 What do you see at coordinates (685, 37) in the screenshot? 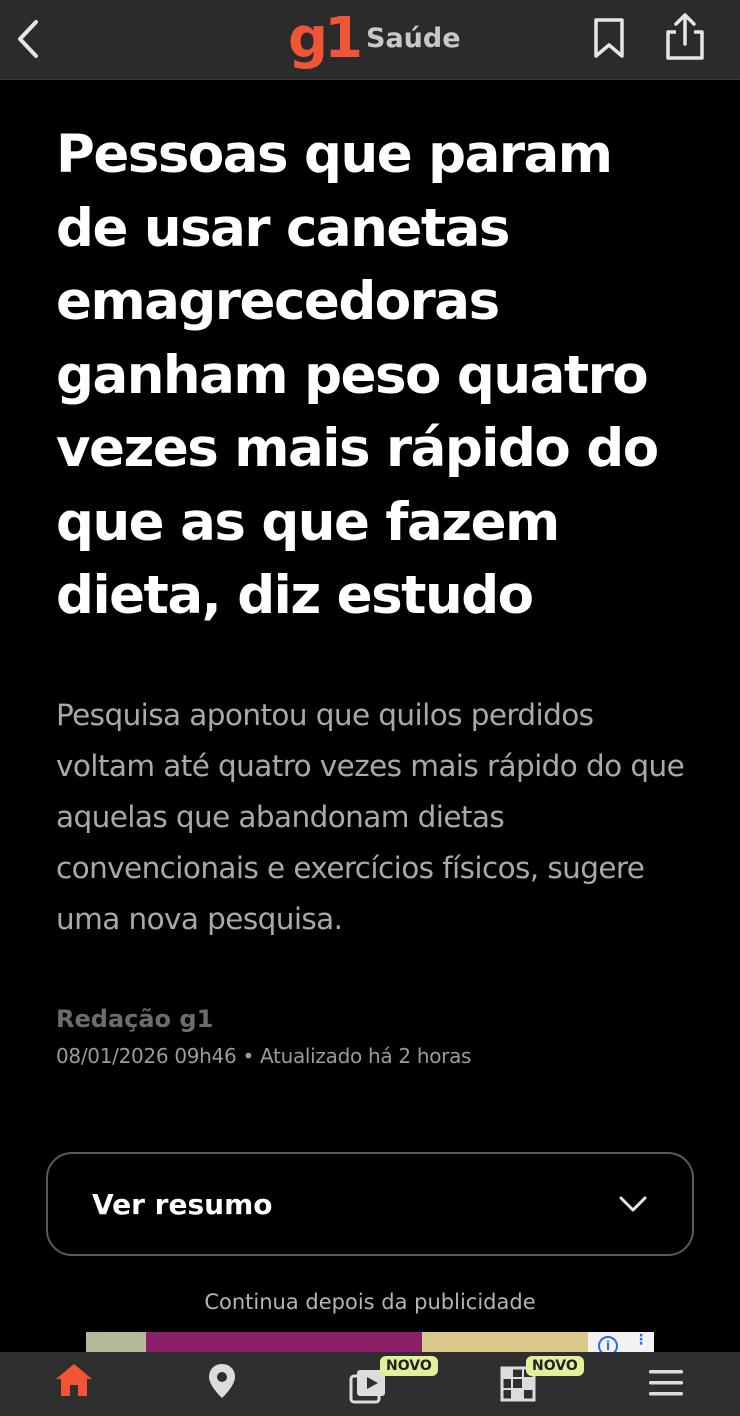
I see `share-icon` at bounding box center [685, 37].